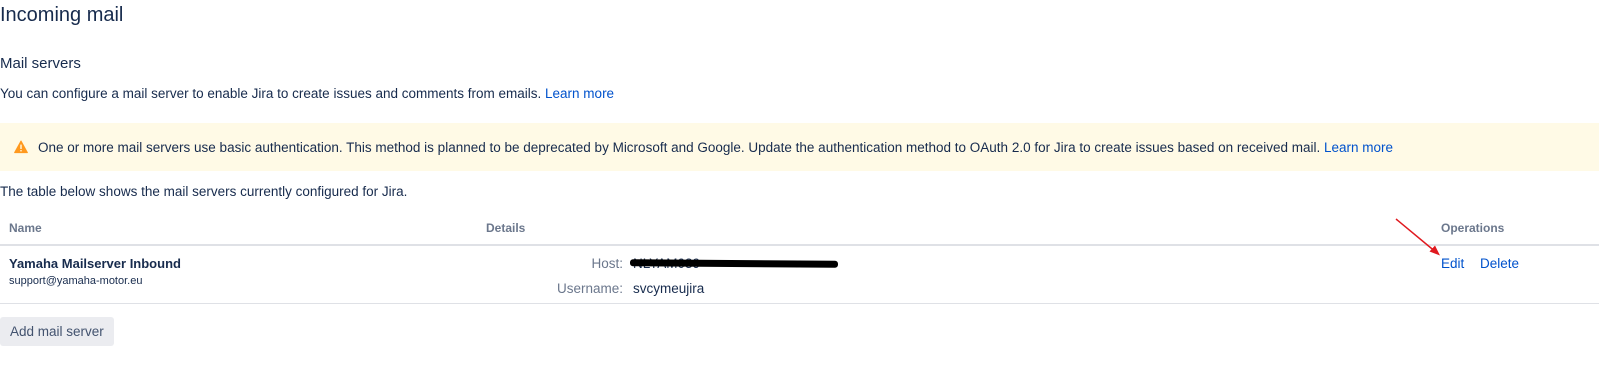  Describe the element at coordinates (1473, 228) in the screenshot. I see `column-header-operations: Operations` at that location.